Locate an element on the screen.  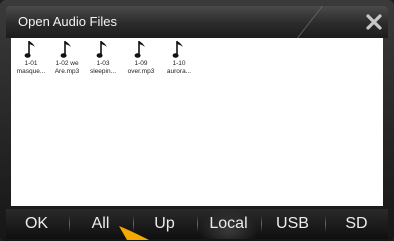
title-decoration is located at coordinates (324, 22).